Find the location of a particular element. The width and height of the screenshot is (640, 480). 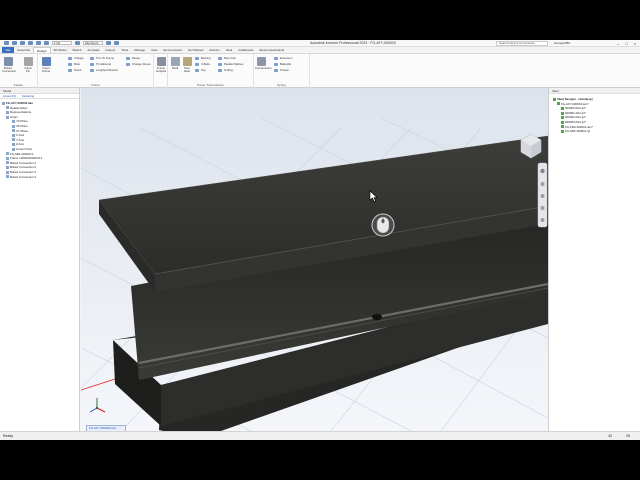

quick-access-toolbar: 1:(4) Aluminum is located at coordinates (59, 43).